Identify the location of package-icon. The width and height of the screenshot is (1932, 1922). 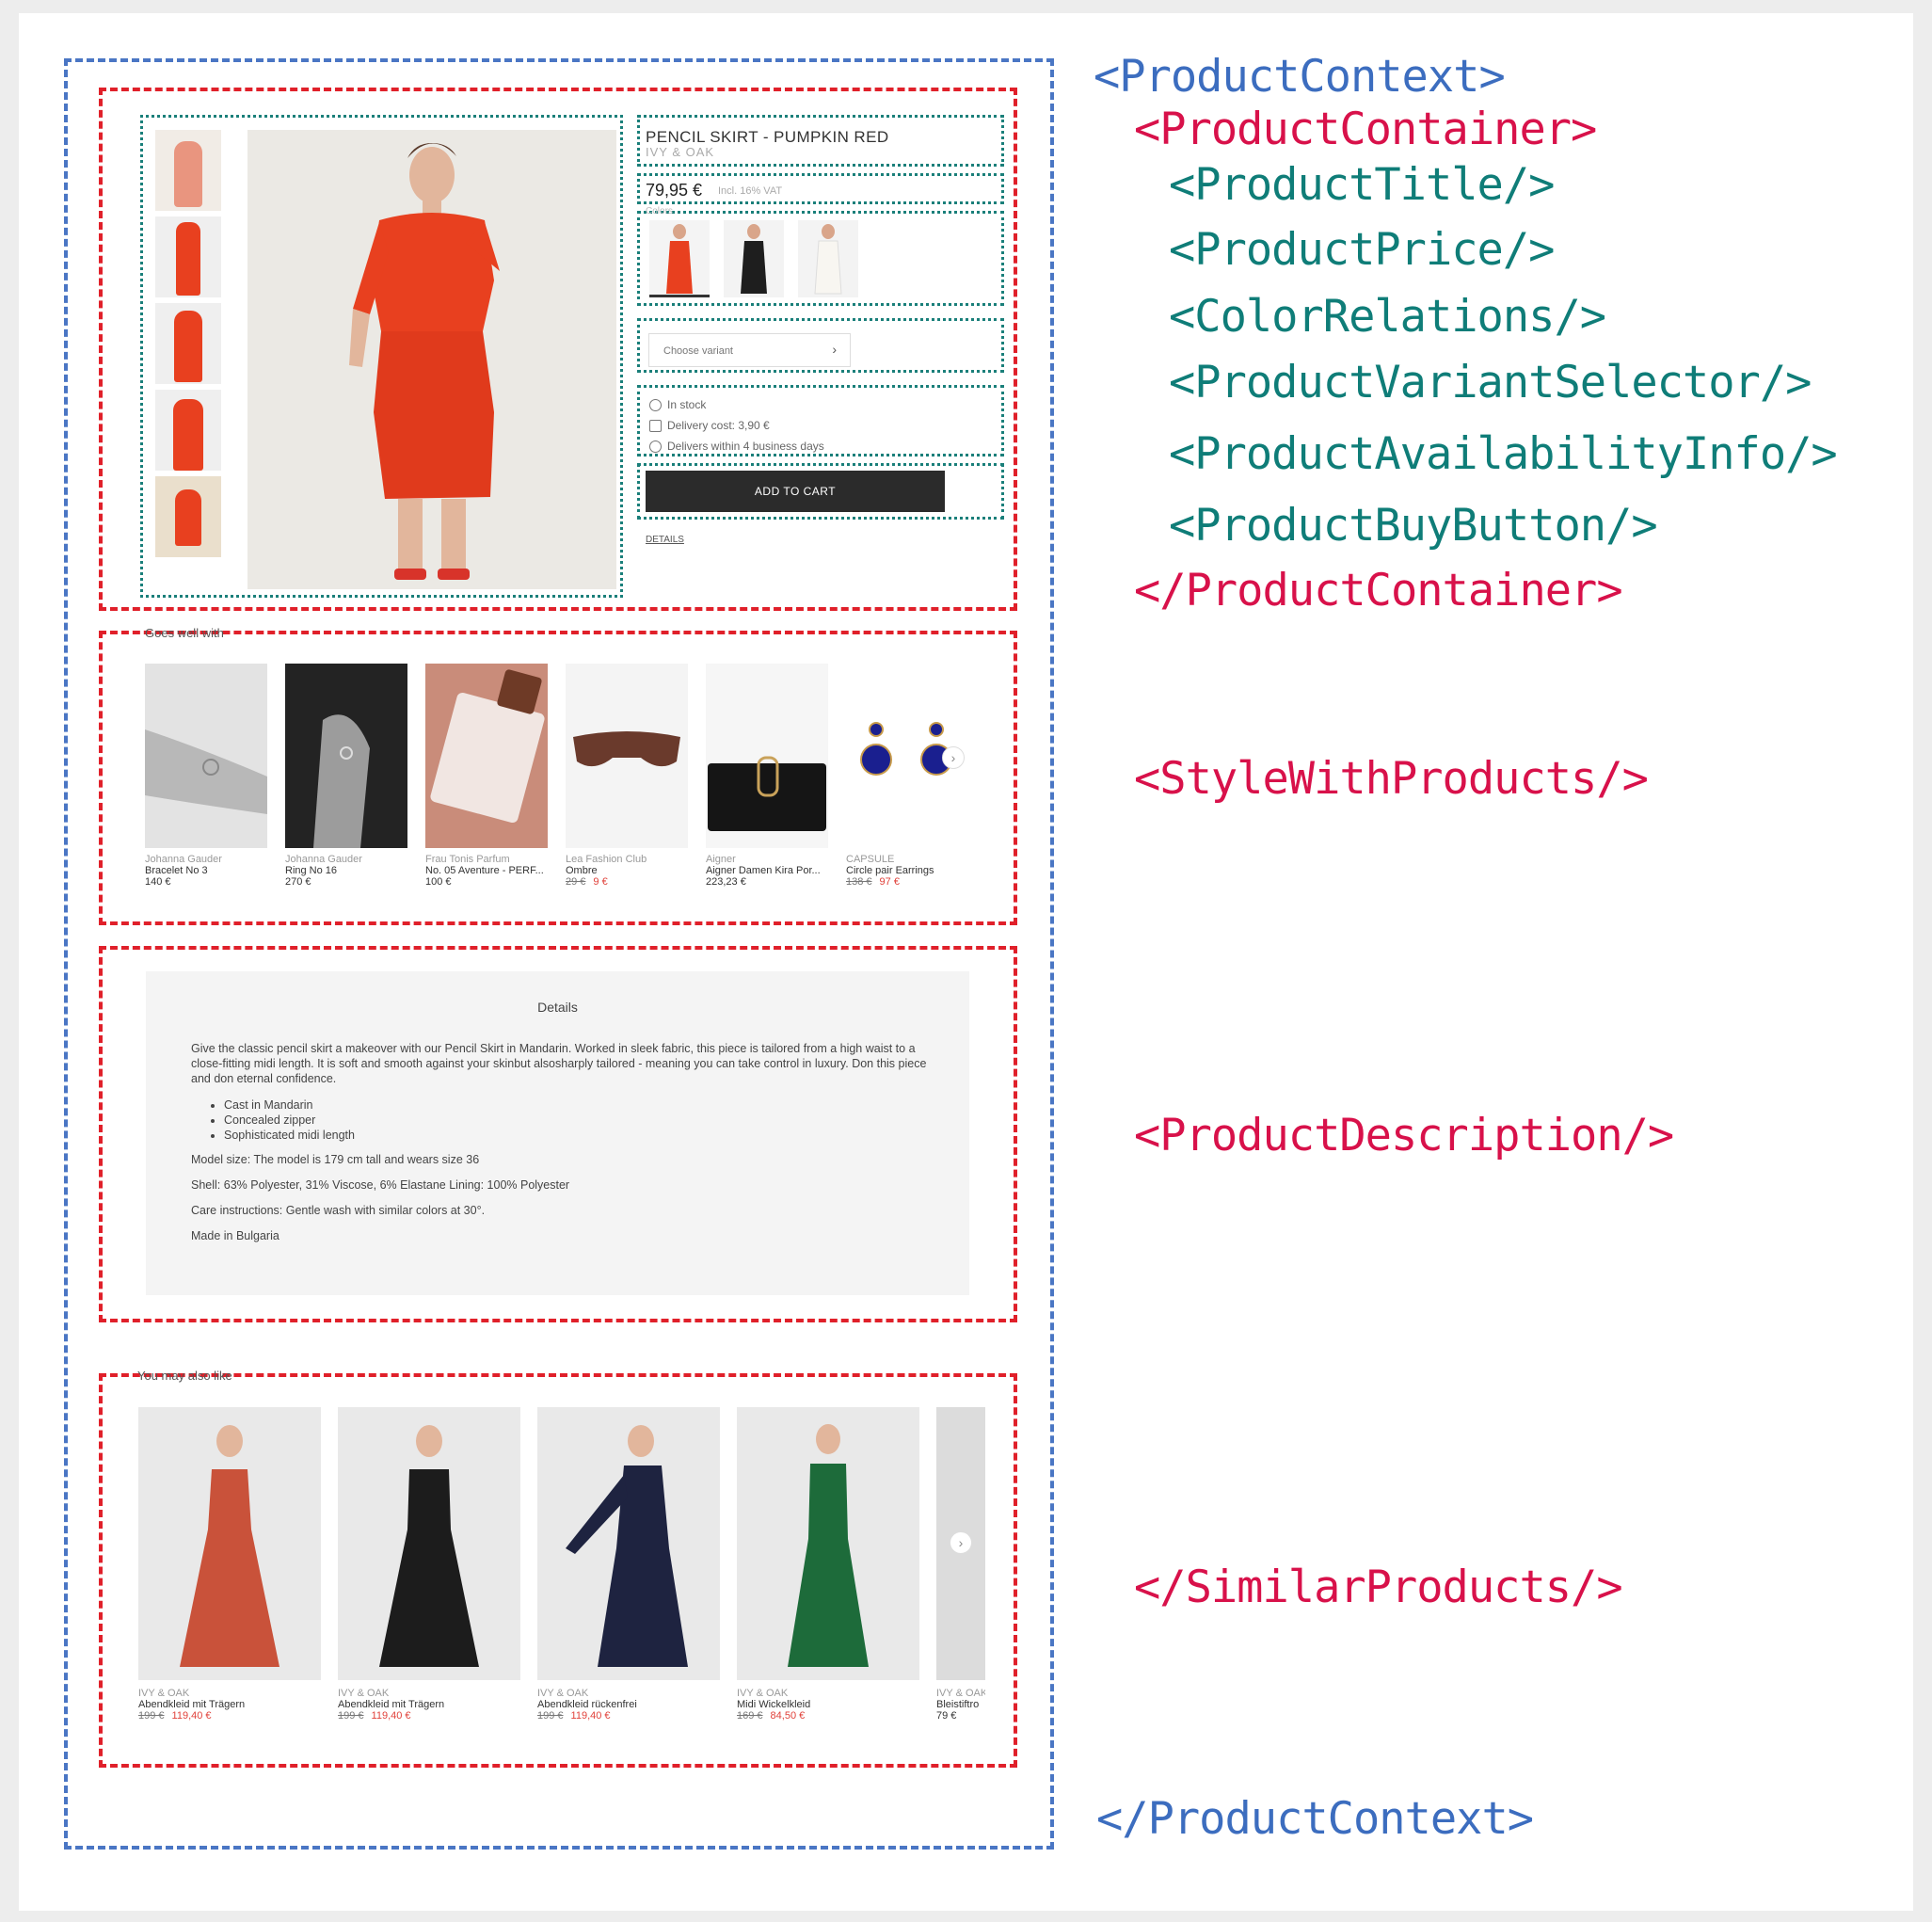
(655, 427).